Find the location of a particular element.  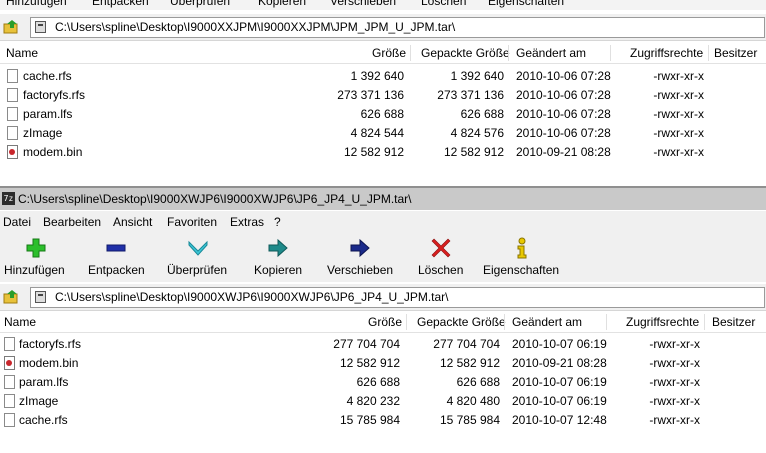

add-button: Hinzufügen is located at coordinates (36, 257).